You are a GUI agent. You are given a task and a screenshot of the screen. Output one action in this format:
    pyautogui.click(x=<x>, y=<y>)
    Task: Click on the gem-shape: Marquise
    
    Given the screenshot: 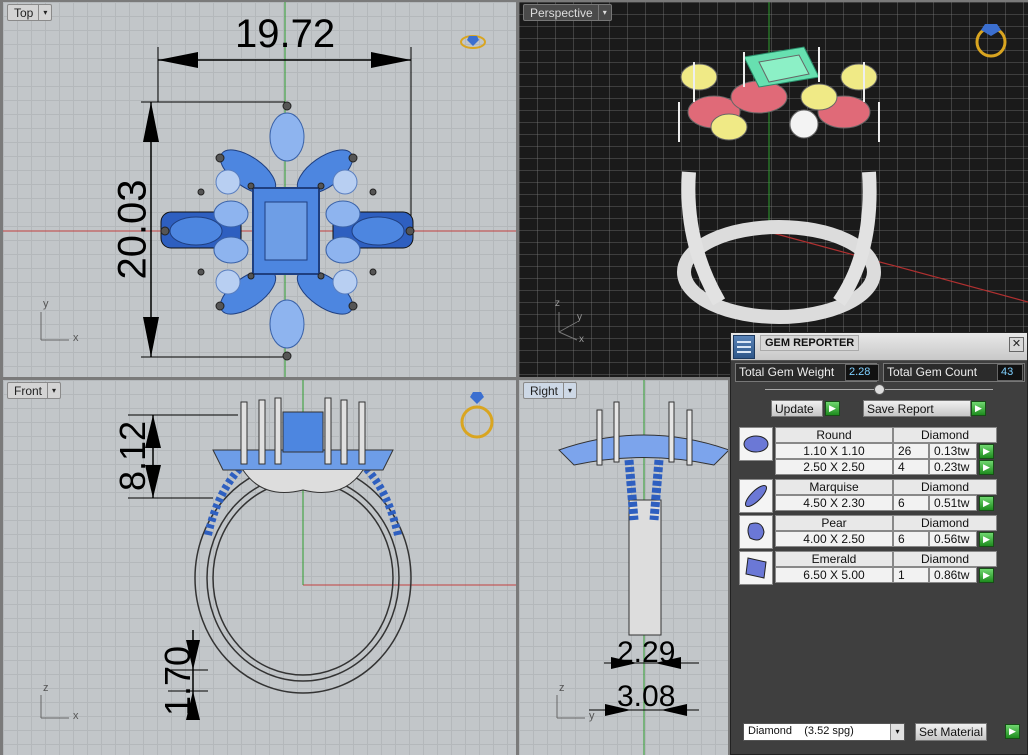 What is the action you would take?
    pyautogui.click(x=834, y=487)
    